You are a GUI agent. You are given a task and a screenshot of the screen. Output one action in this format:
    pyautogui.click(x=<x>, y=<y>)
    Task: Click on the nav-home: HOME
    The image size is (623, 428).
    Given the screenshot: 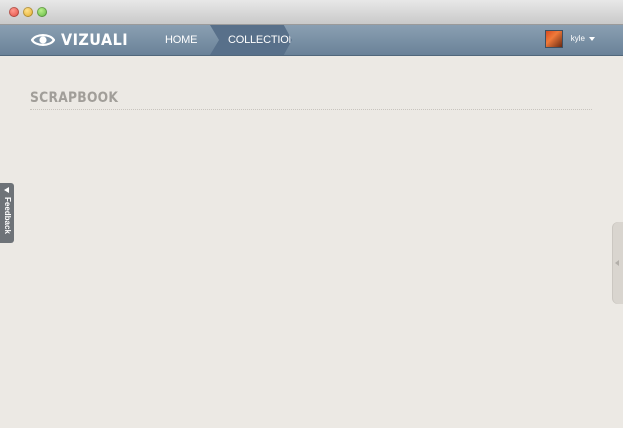 What is the action you would take?
    pyautogui.click(x=181, y=40)
    